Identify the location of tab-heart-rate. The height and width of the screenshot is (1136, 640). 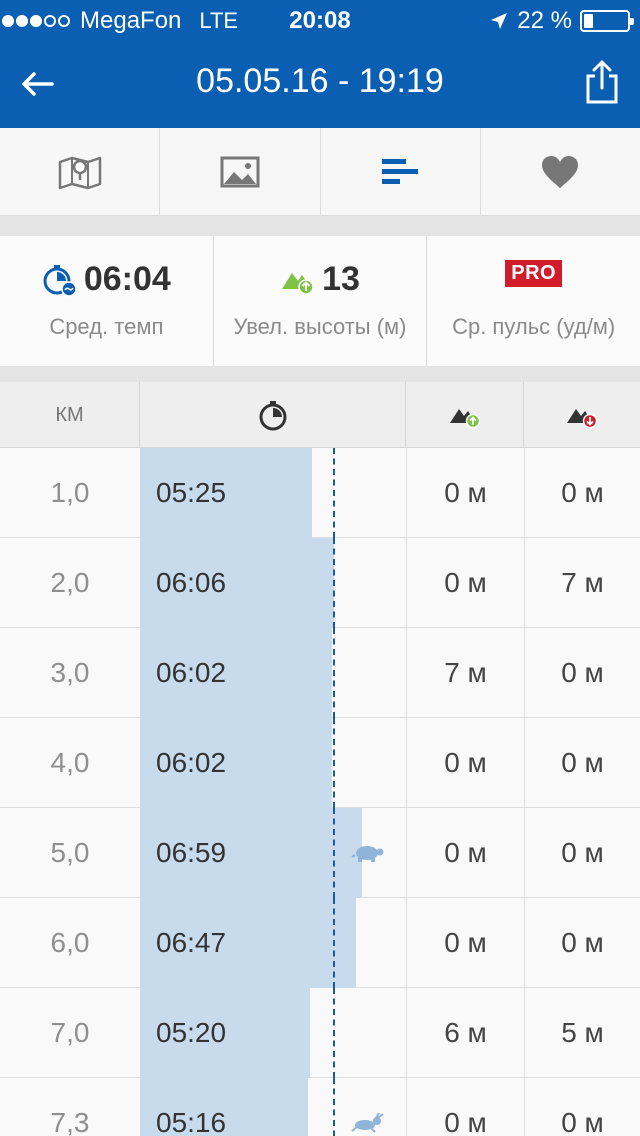
(560, 171).